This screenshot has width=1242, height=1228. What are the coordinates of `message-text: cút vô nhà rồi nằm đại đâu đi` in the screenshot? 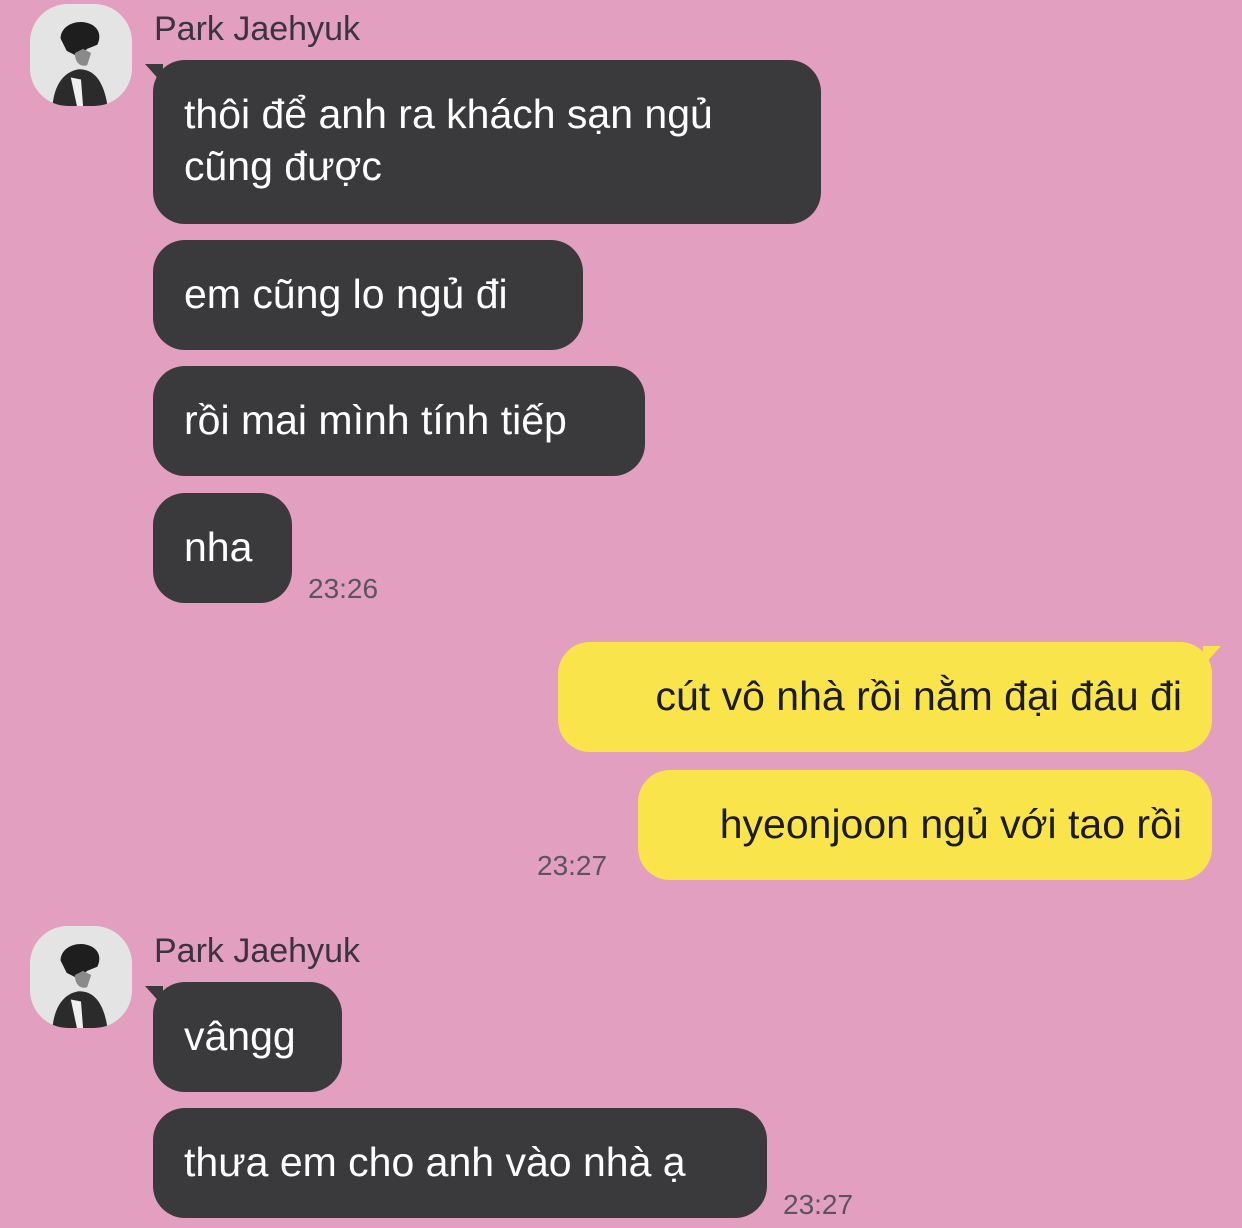 It's located at (919, 696).